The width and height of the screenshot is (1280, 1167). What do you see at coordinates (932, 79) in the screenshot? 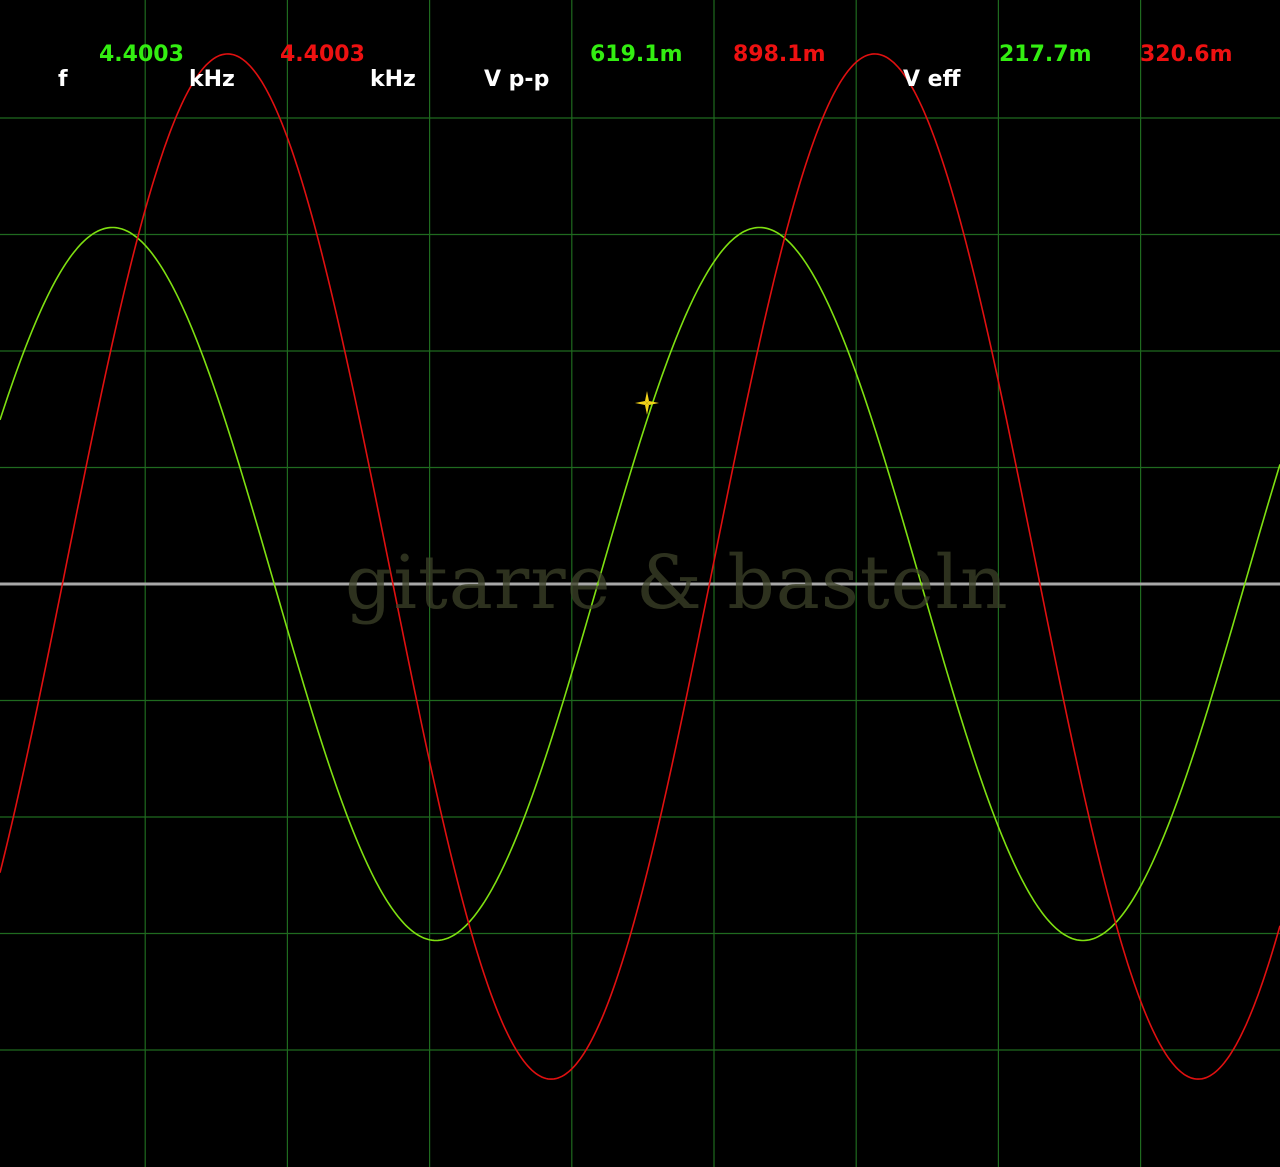
I see `veff-label: V eff` at bounding box center [932, 79].